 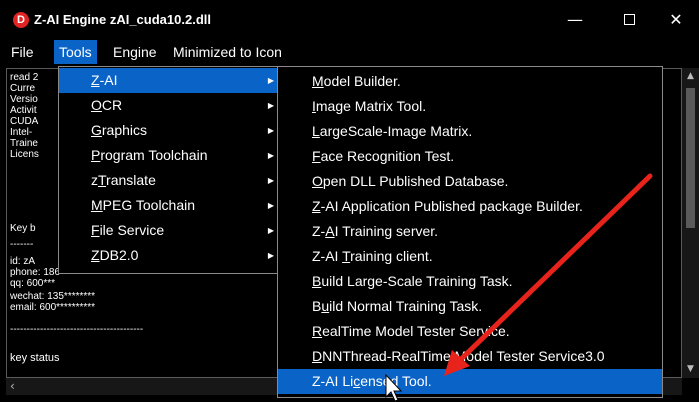 What do you see at coordinates (690, 76) in the screenshot?
I see `scroll-up-icon: ▲` at bounding box center [690, 76].